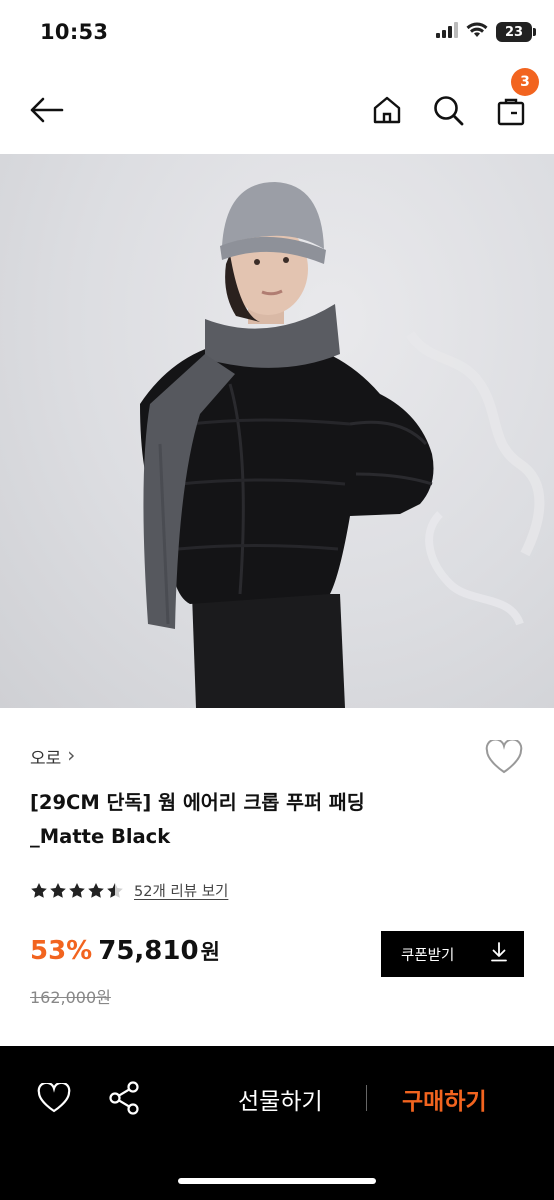 The width and height of the screenshot is (554, 1200). Describe the element at coordinates (71, 755) in the screenshot. I see `chevron-right-icon: ›` at that location.